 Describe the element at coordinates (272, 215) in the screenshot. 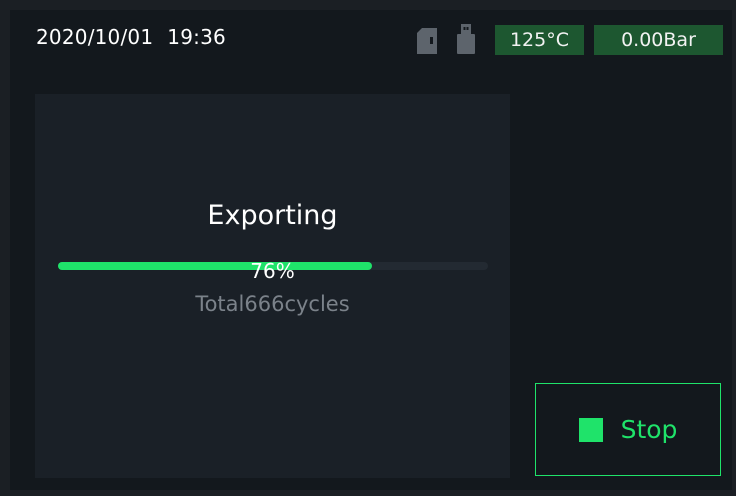

I see `export-title: Exporting` at that location.